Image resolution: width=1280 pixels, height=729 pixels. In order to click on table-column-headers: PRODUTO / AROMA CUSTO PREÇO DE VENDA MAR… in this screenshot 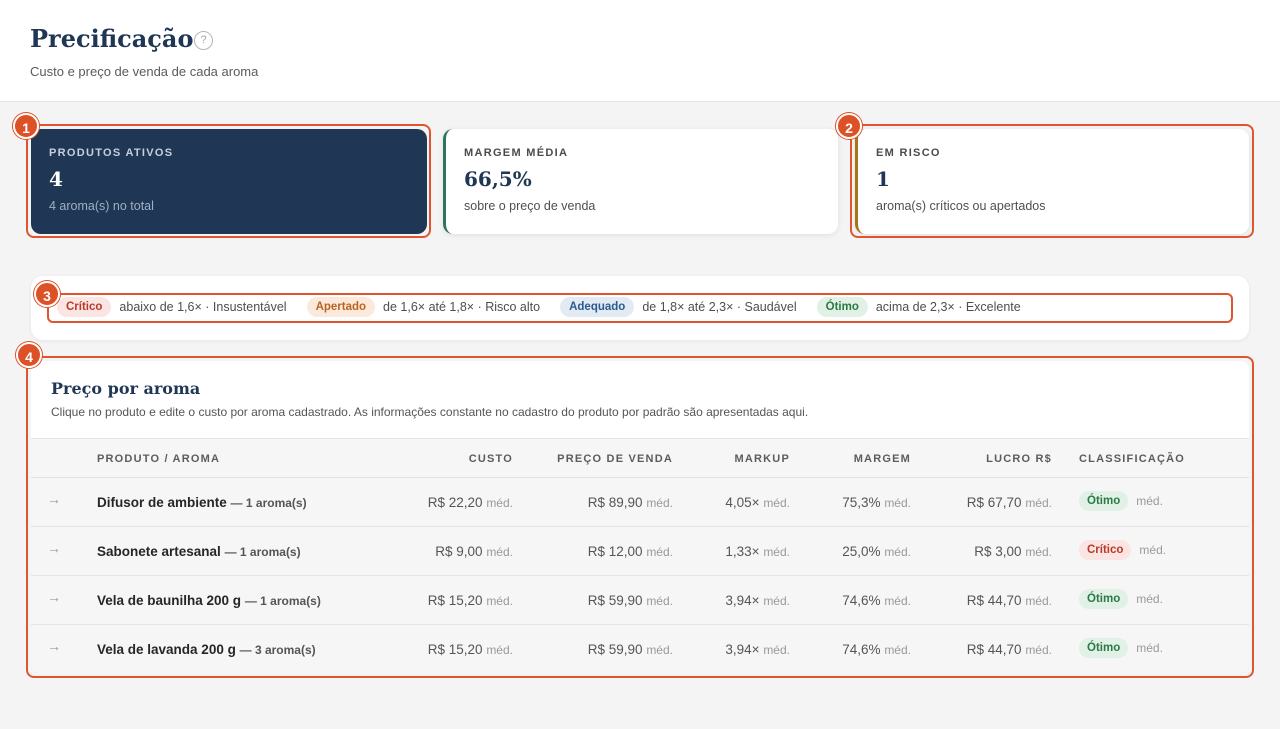, I will do `click(640, 458)`.